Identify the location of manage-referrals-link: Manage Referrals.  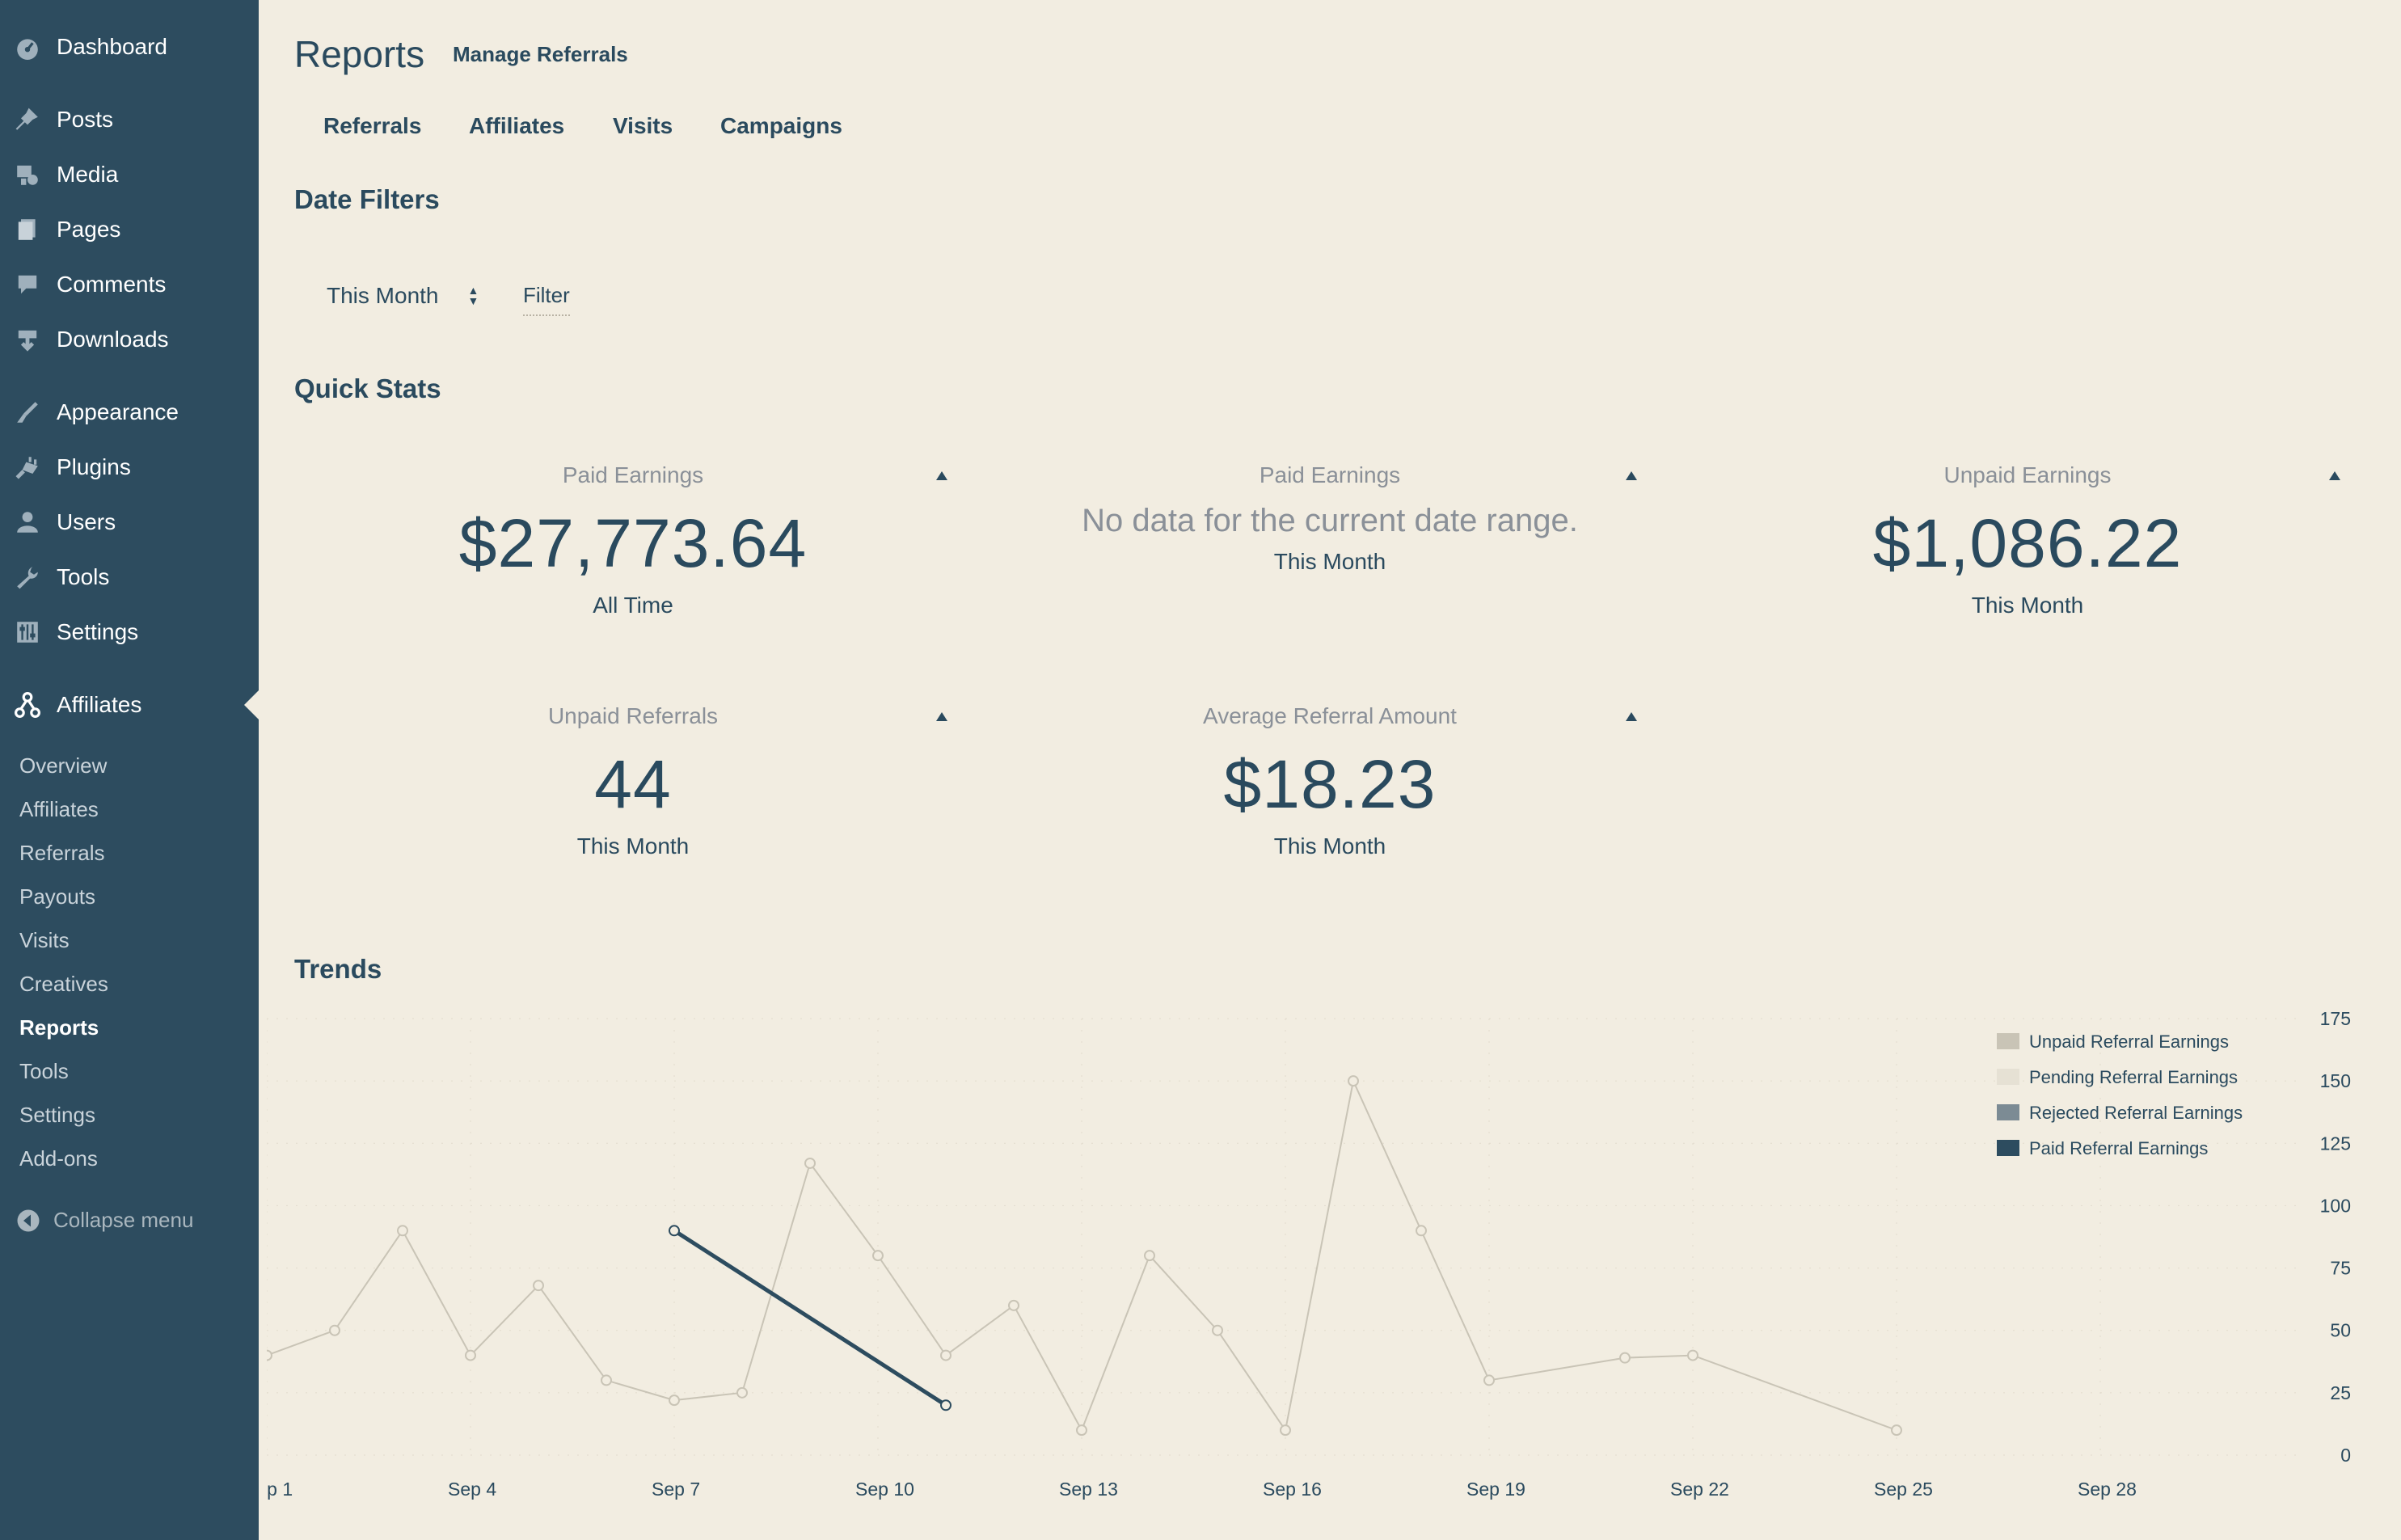
(540, 55).